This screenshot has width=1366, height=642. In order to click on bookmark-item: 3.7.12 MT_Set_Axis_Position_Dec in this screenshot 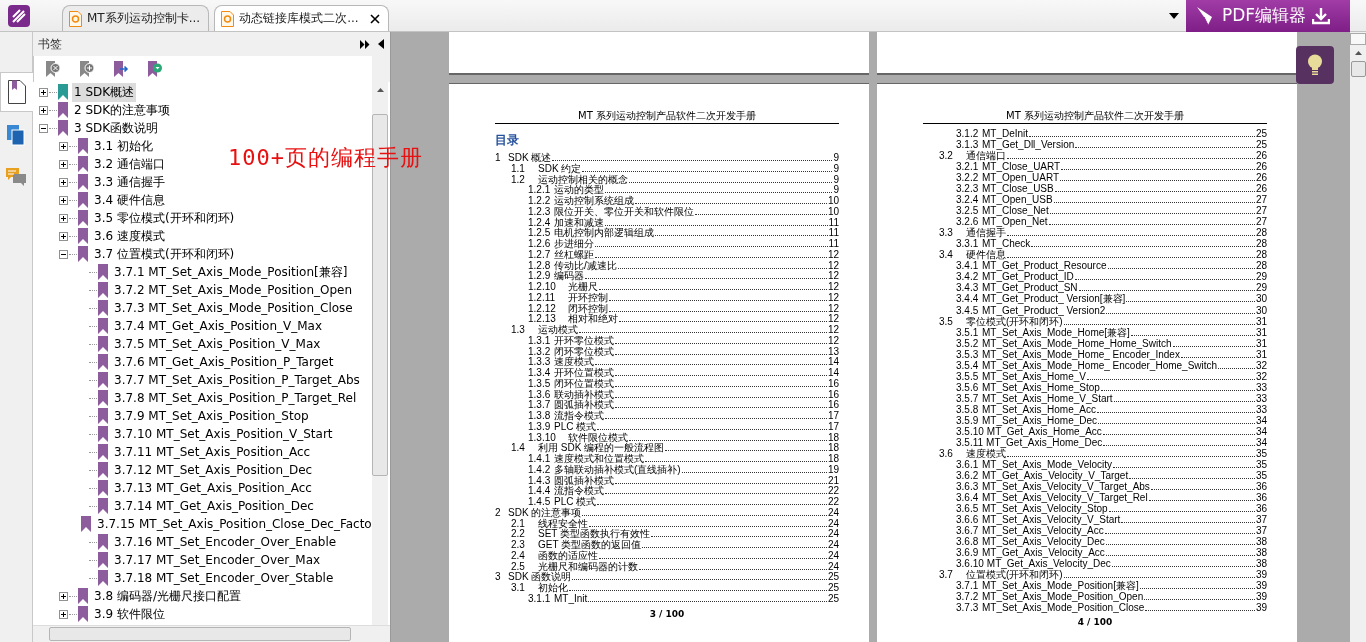, I will do `click(213, 470)`.